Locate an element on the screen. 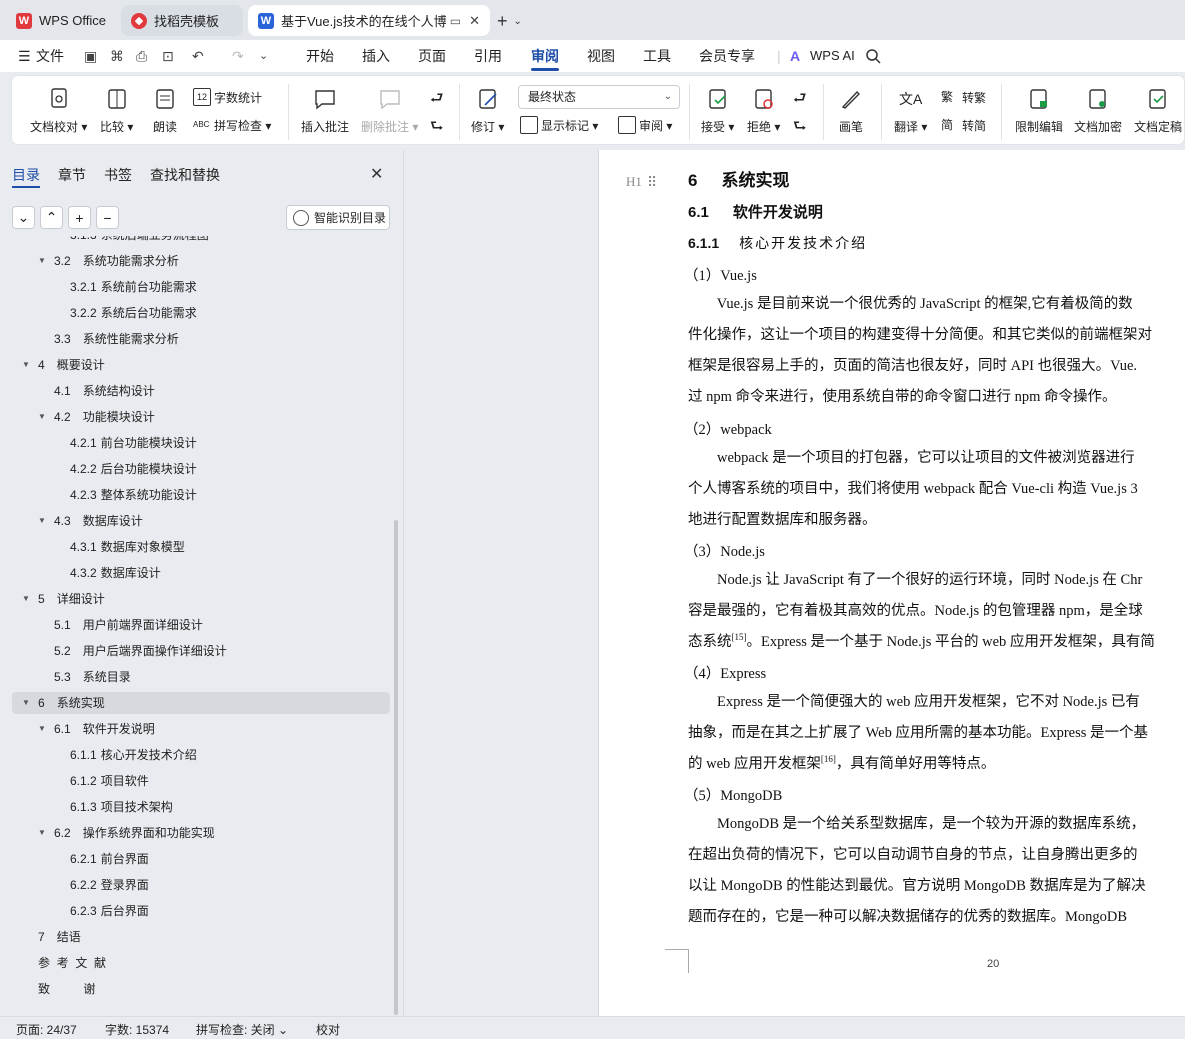 The width and height of the screenshot is (1185, 1039). toc-item: 4.2.3 整体系统功能设计 is located at coordinates (201, 495).